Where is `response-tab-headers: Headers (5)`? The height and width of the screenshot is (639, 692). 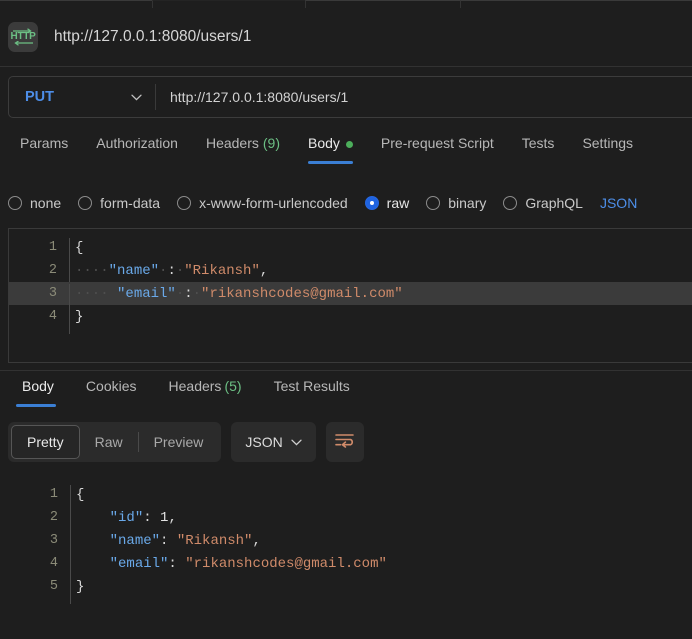
response-tab-headers: Headers (5) is located at coordinates (205, 395).